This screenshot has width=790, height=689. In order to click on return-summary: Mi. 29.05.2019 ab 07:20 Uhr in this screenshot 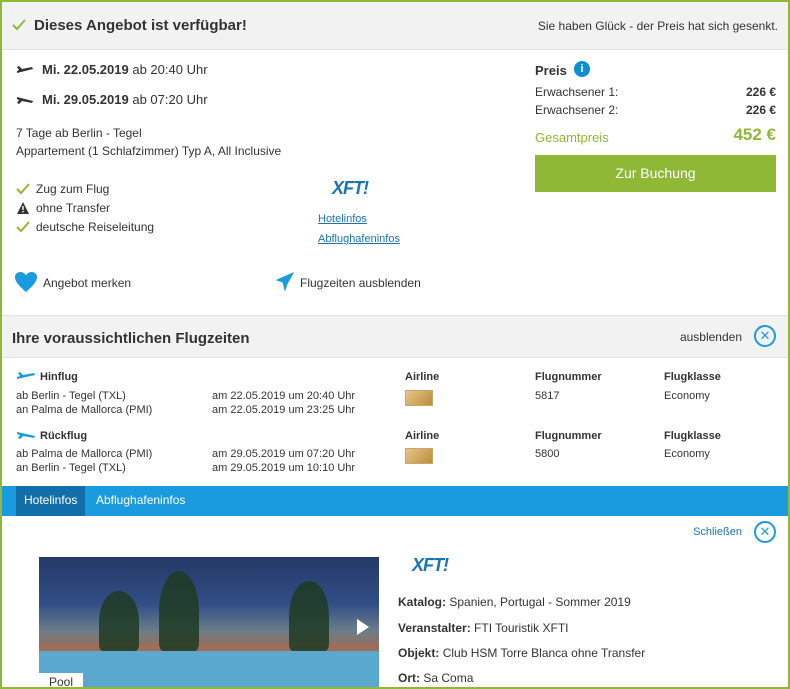, I will do `click(166, 100)`.